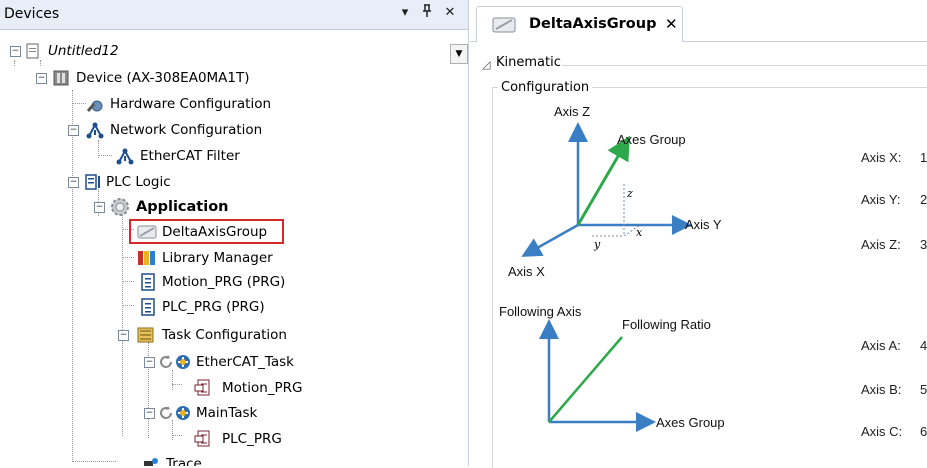 This screenshot has width=927, height=468. What do you see at coordinates (639, 232) in the screenshot?
I see `x-dimension-label: x` at bounding box center [639, 232].